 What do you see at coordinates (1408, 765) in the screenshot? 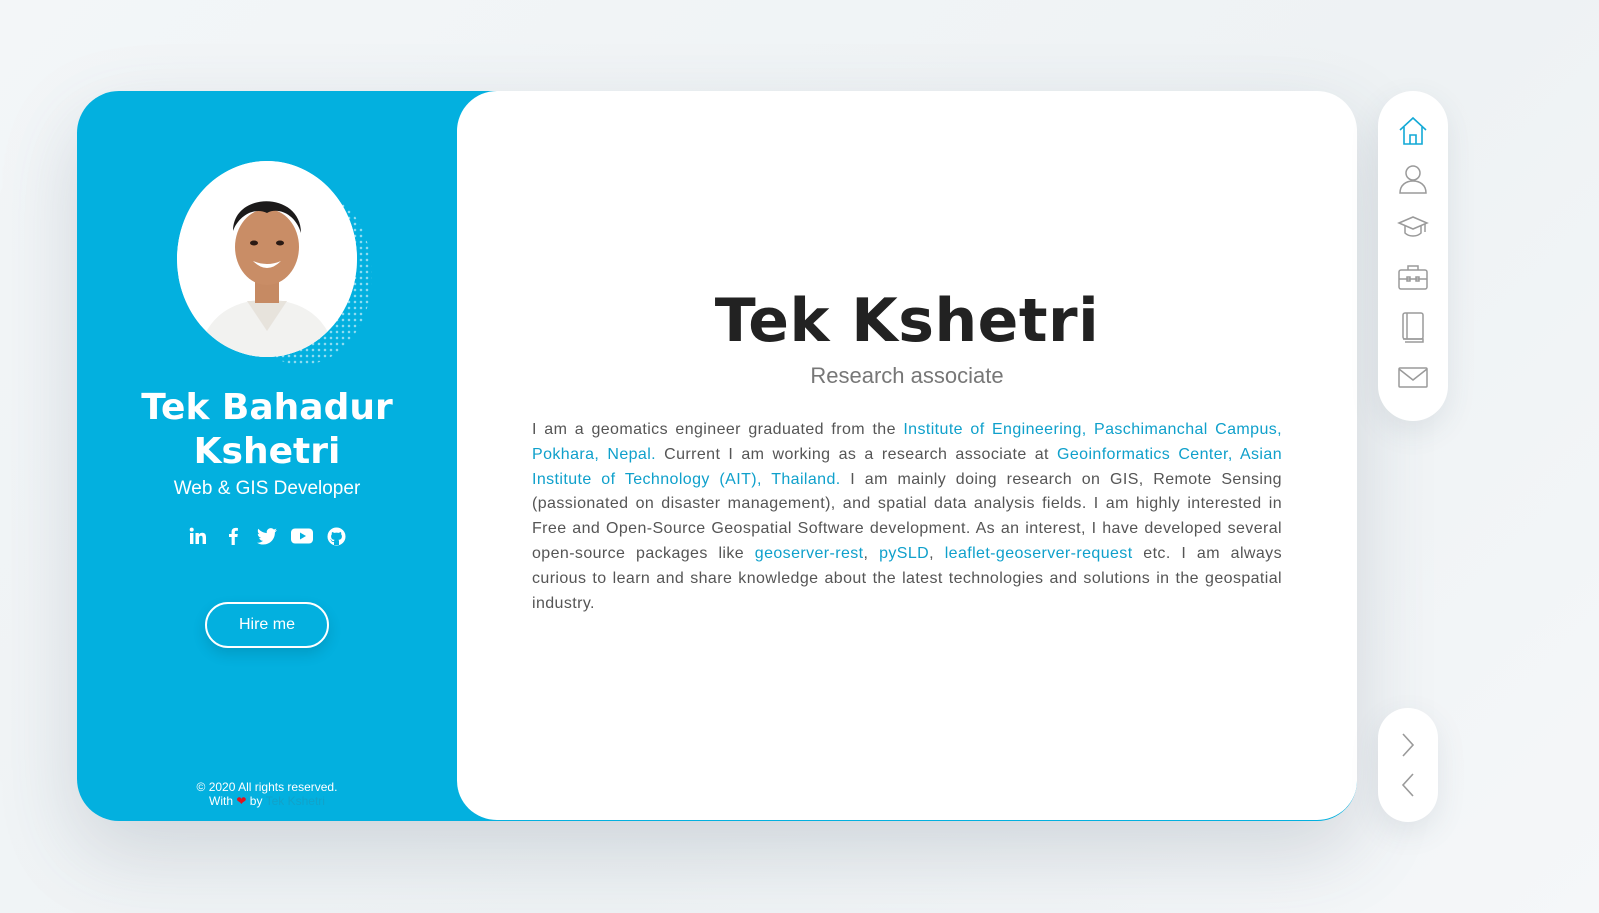
I see `pager` at bounding box center [1408, 765].